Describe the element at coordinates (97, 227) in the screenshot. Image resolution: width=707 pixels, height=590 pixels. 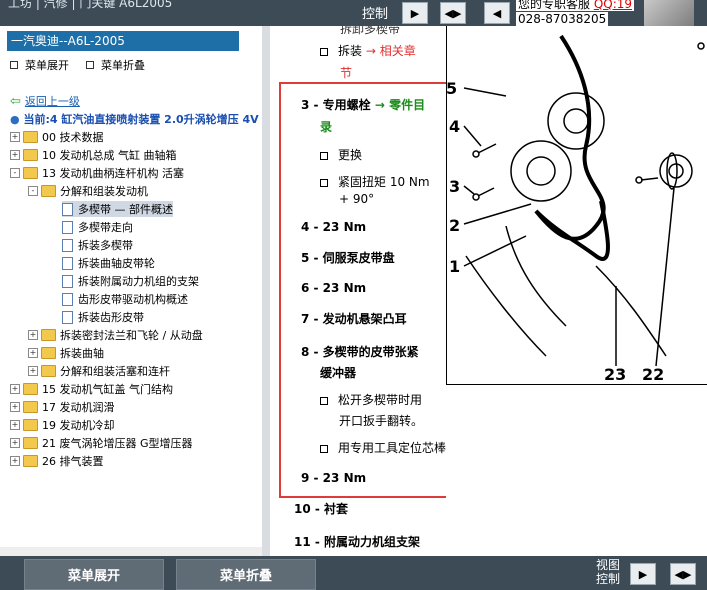
I see `tree-item: 多楔带走向` at that location.